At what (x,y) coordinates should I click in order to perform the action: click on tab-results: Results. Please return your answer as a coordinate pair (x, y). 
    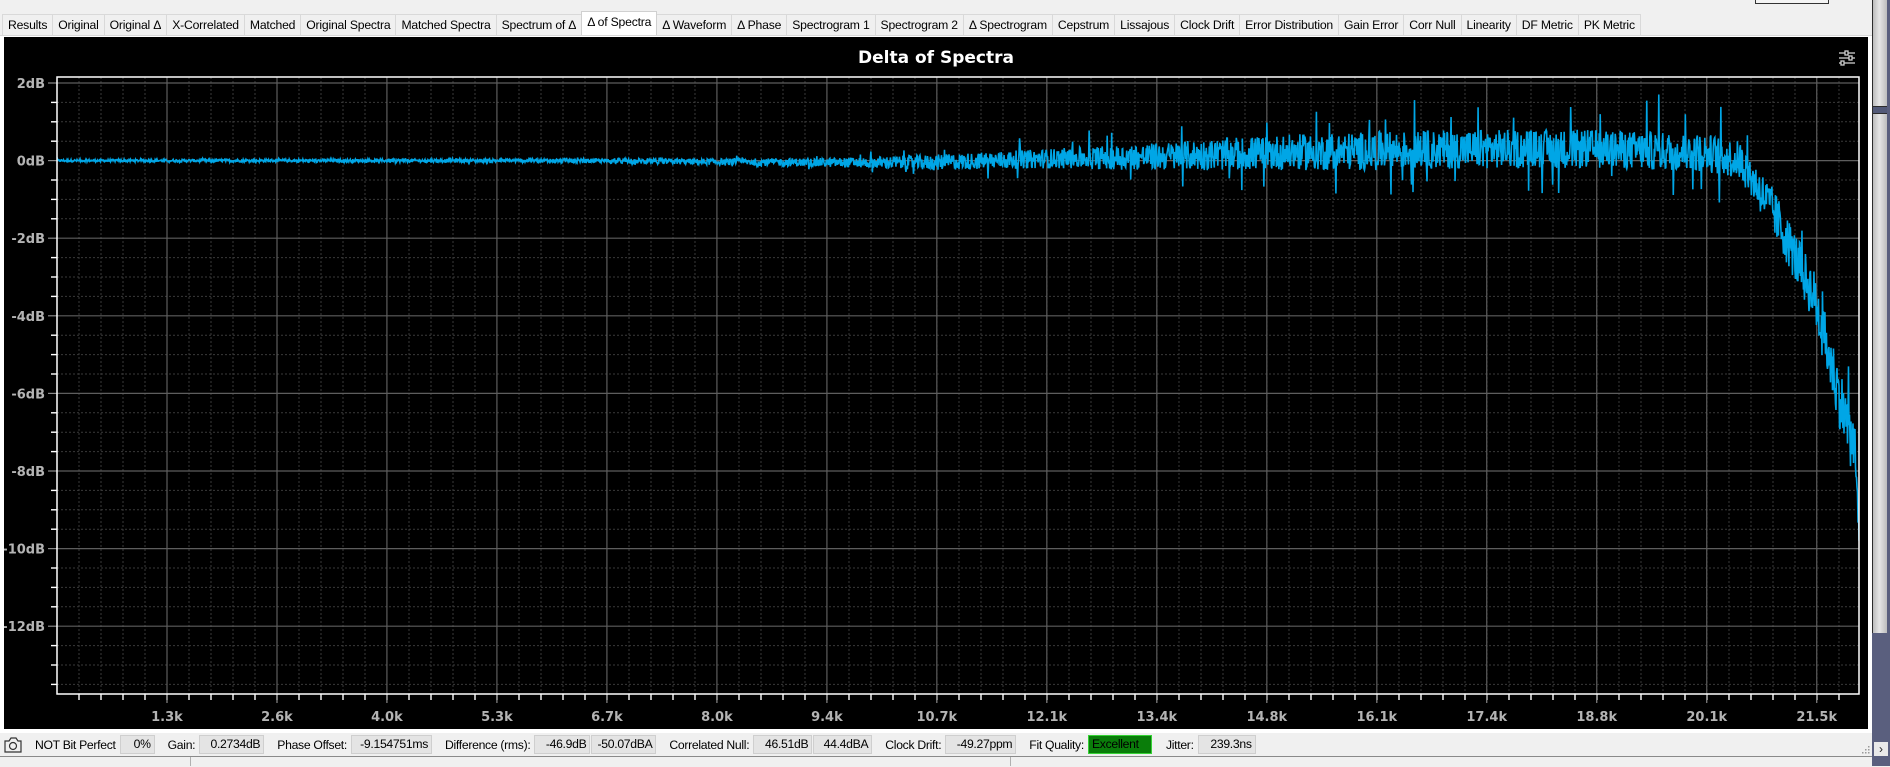
    Looking at the image, I should click on (28, 24).